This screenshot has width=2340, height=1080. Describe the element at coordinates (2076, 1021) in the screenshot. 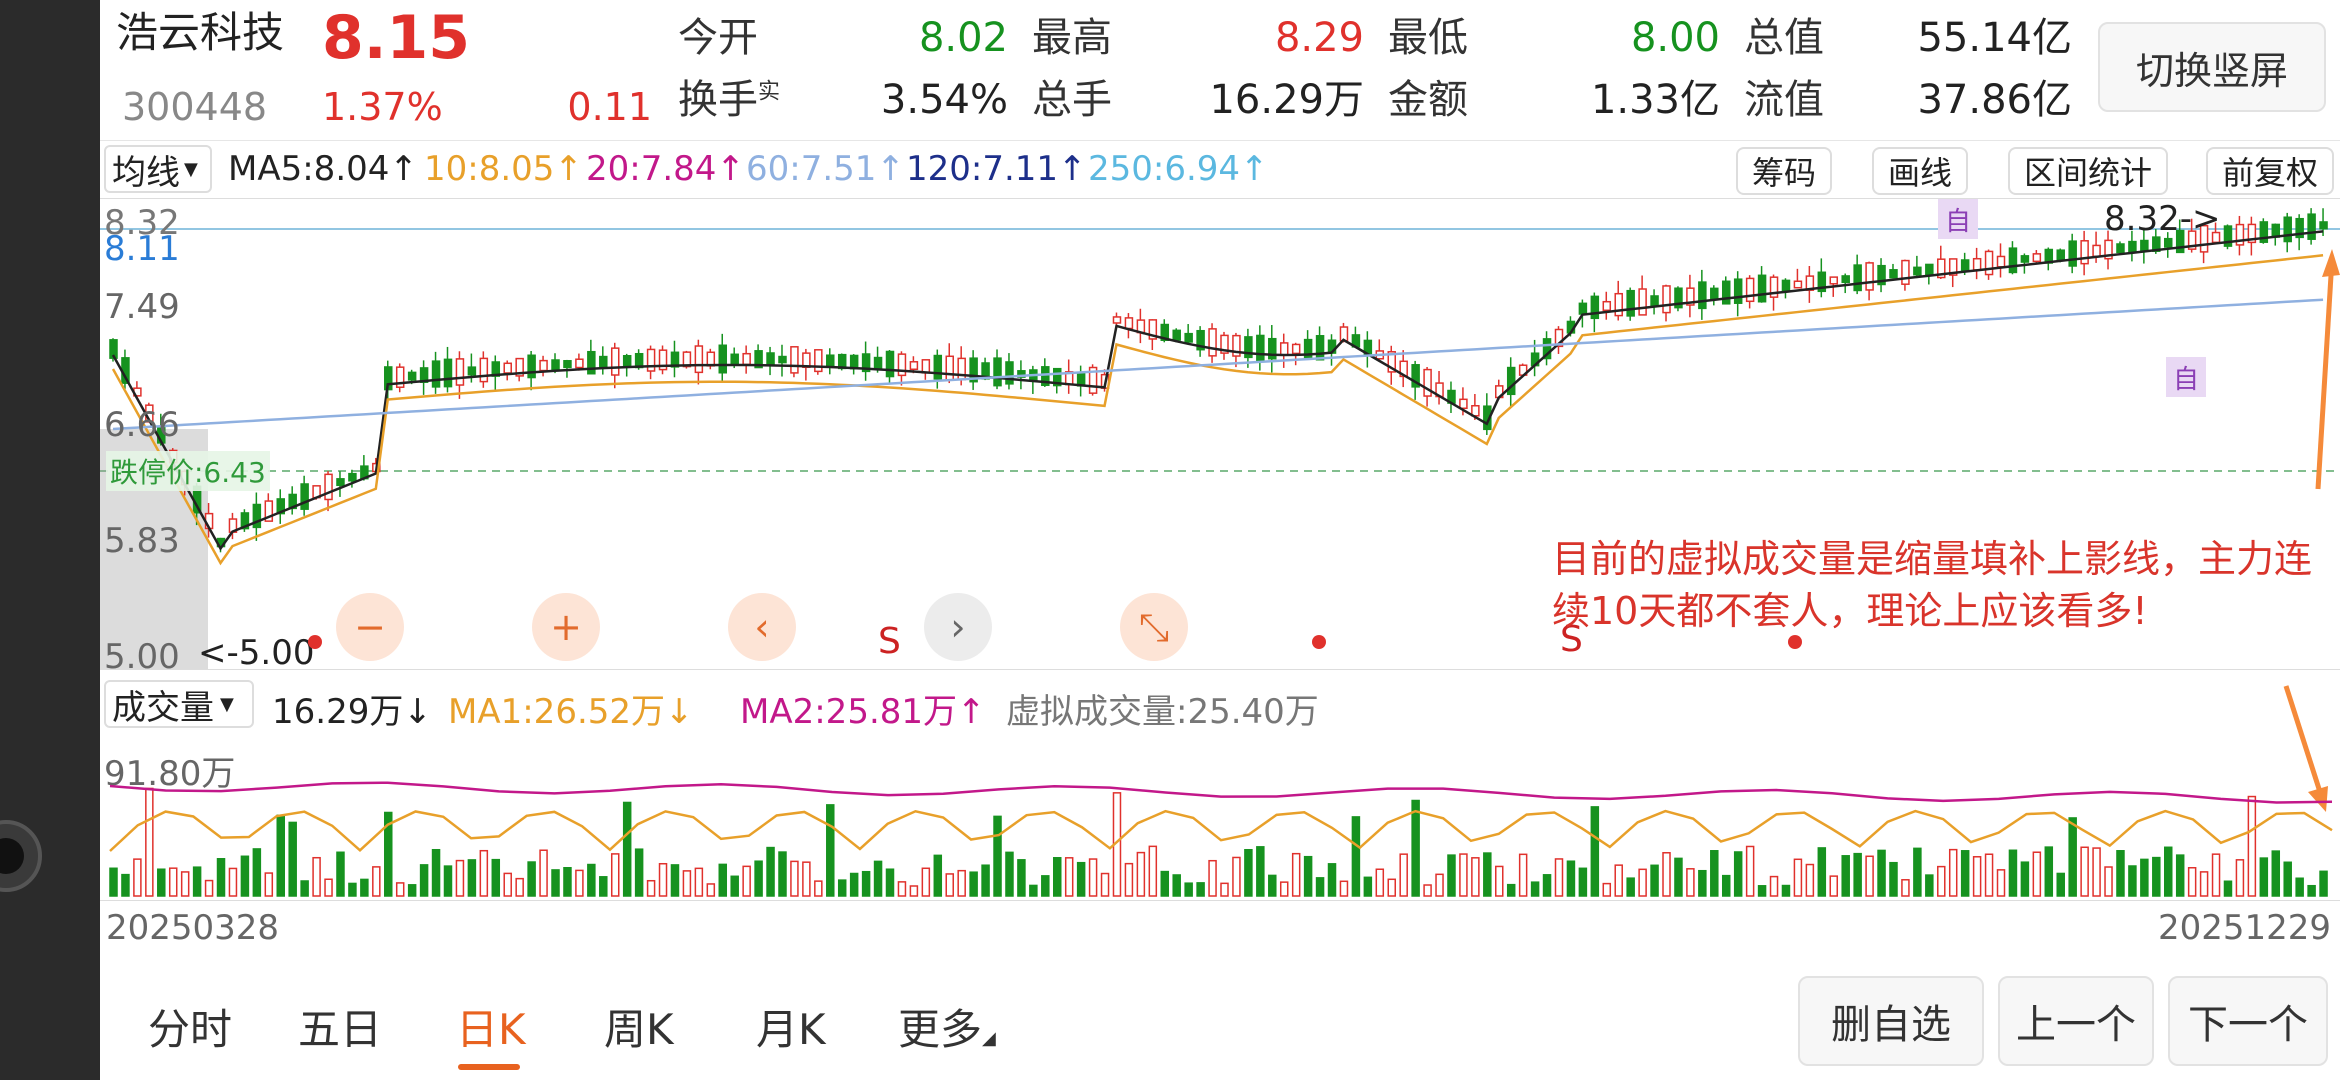

I see `previous-stock-button: 上一个` at that location.